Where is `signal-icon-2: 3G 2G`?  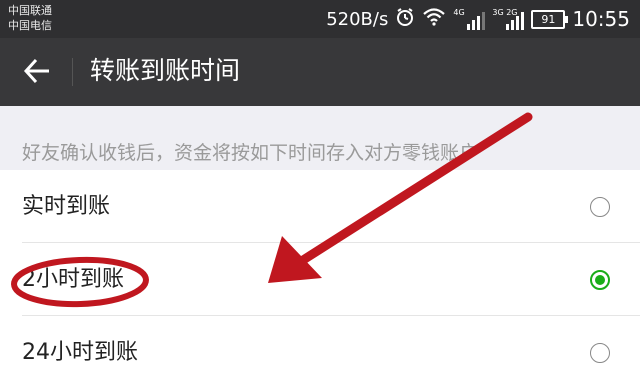 signal-icon-2: 3G 2G is located at coordinates (508, 19).